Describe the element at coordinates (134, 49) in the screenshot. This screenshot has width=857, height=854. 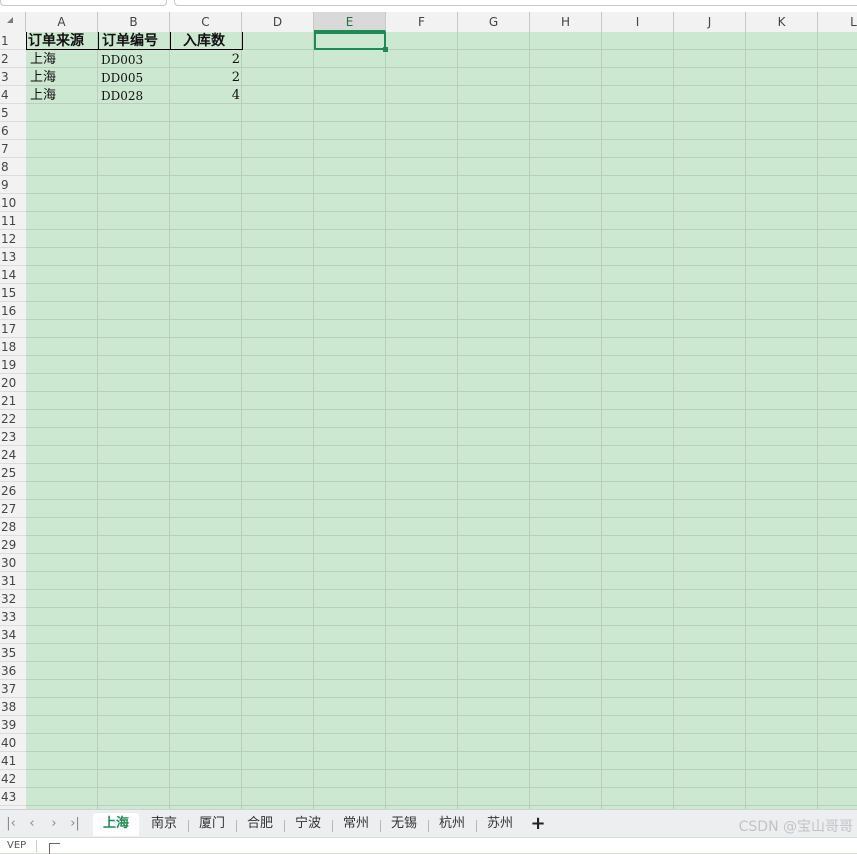
I see `header-border-bottom` at that location.